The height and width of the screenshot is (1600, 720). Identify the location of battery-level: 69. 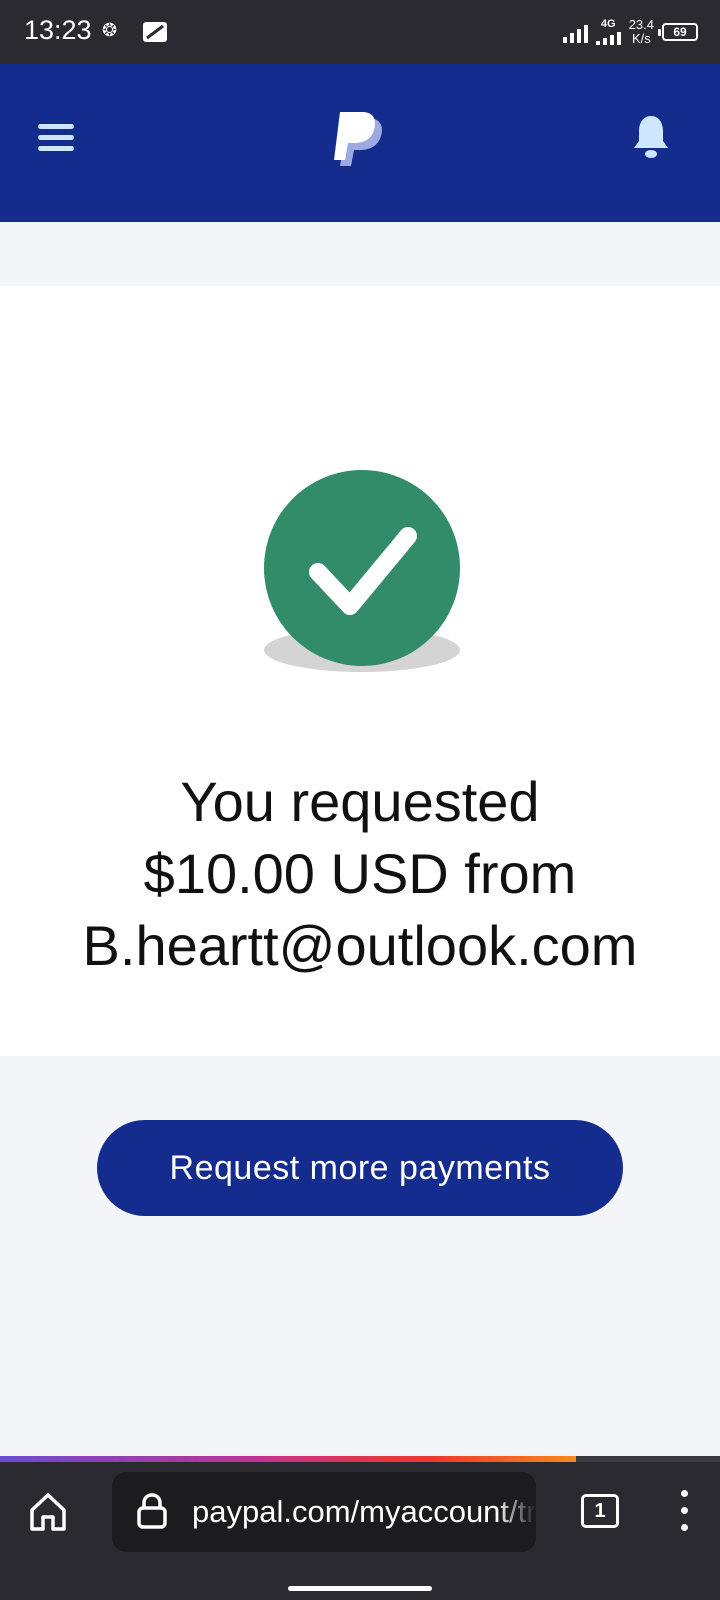
(680, 32).